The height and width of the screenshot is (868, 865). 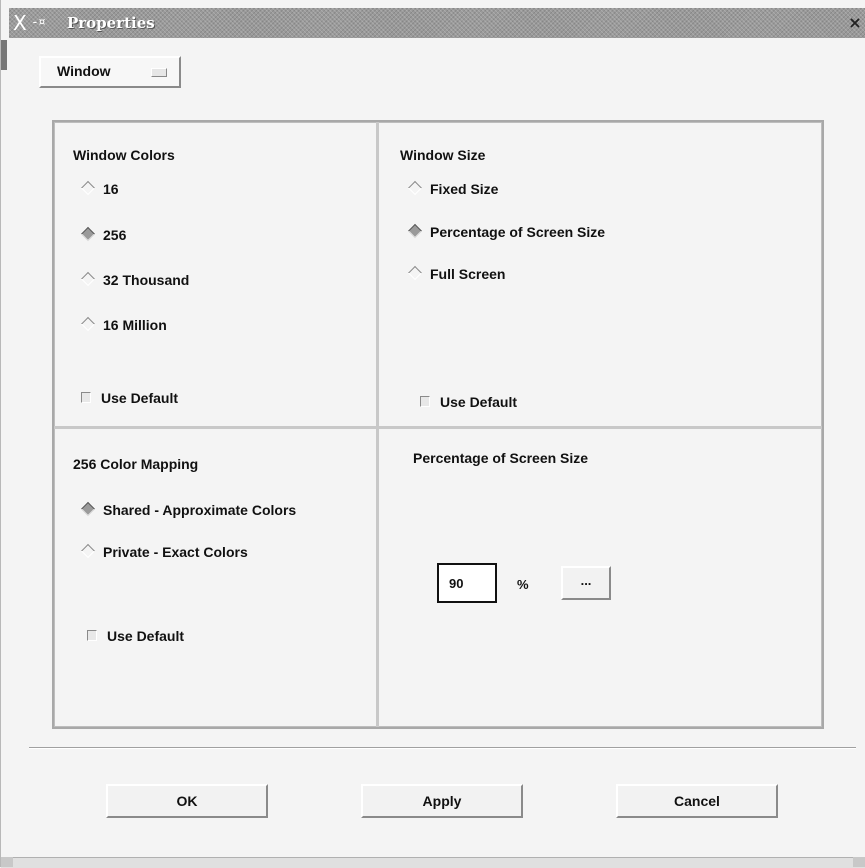 I want to click on percent-unit-label: %, so click(x=523, y=584).